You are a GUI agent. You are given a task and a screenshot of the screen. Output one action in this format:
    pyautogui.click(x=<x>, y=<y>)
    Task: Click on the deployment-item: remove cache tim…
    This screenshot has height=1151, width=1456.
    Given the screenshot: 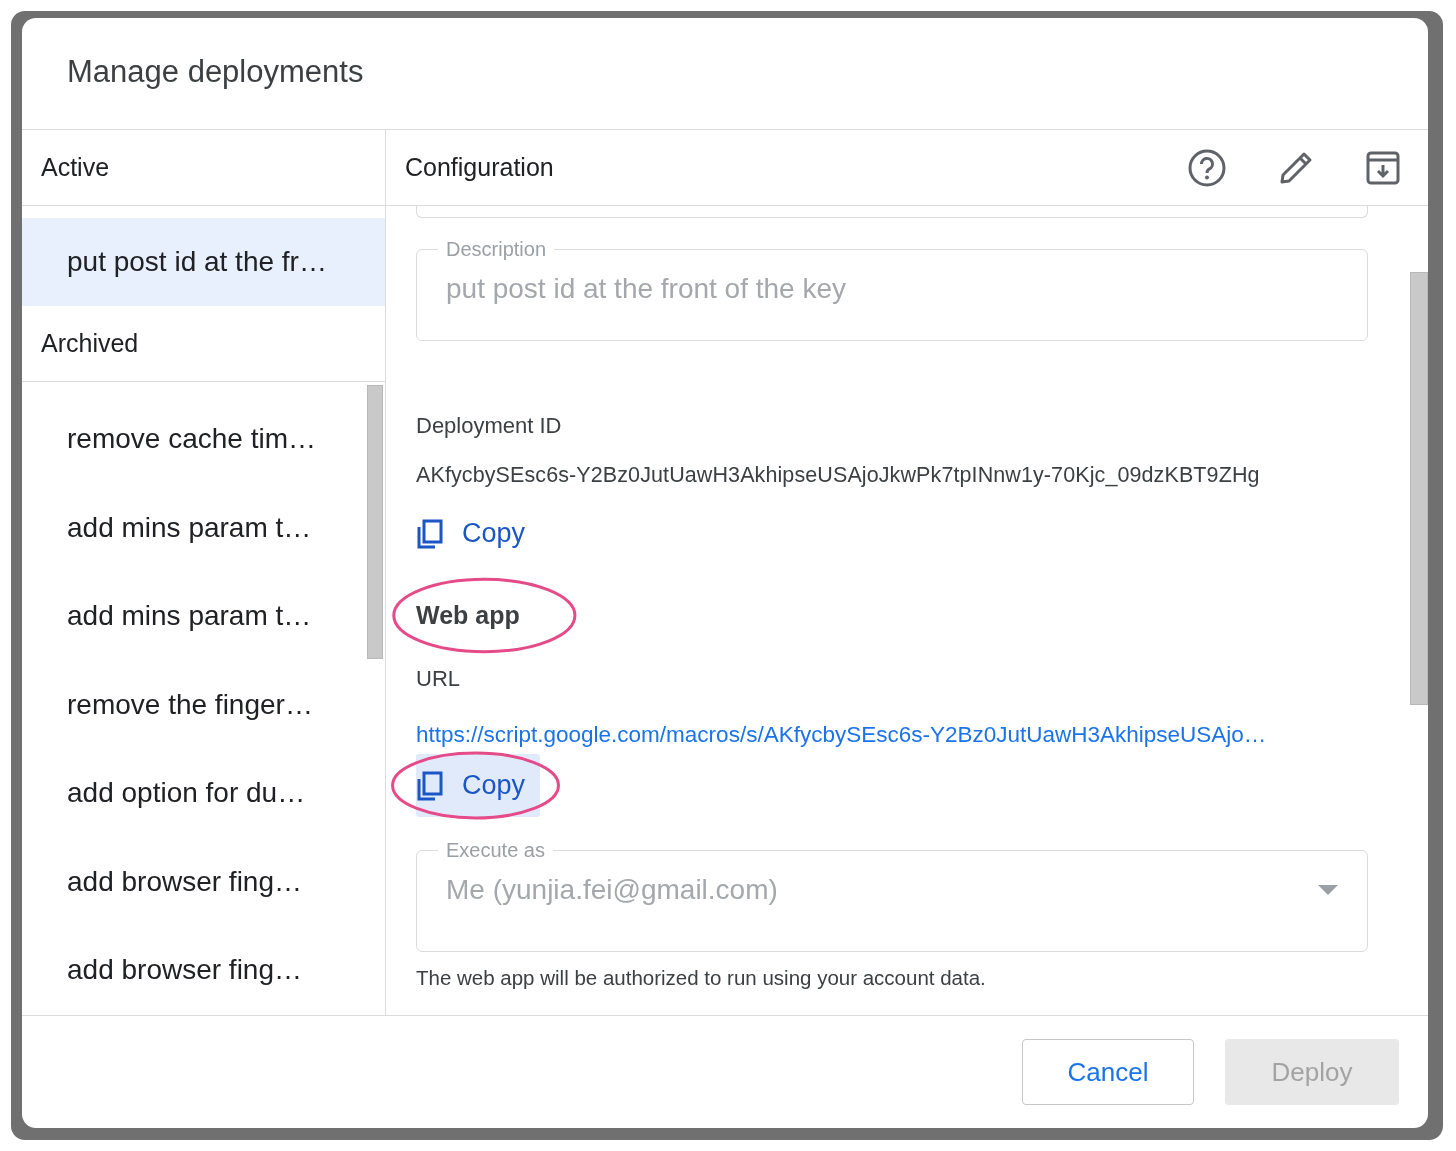 What is the action you would take?
    pyautogui.click(x=194, y=439)
    